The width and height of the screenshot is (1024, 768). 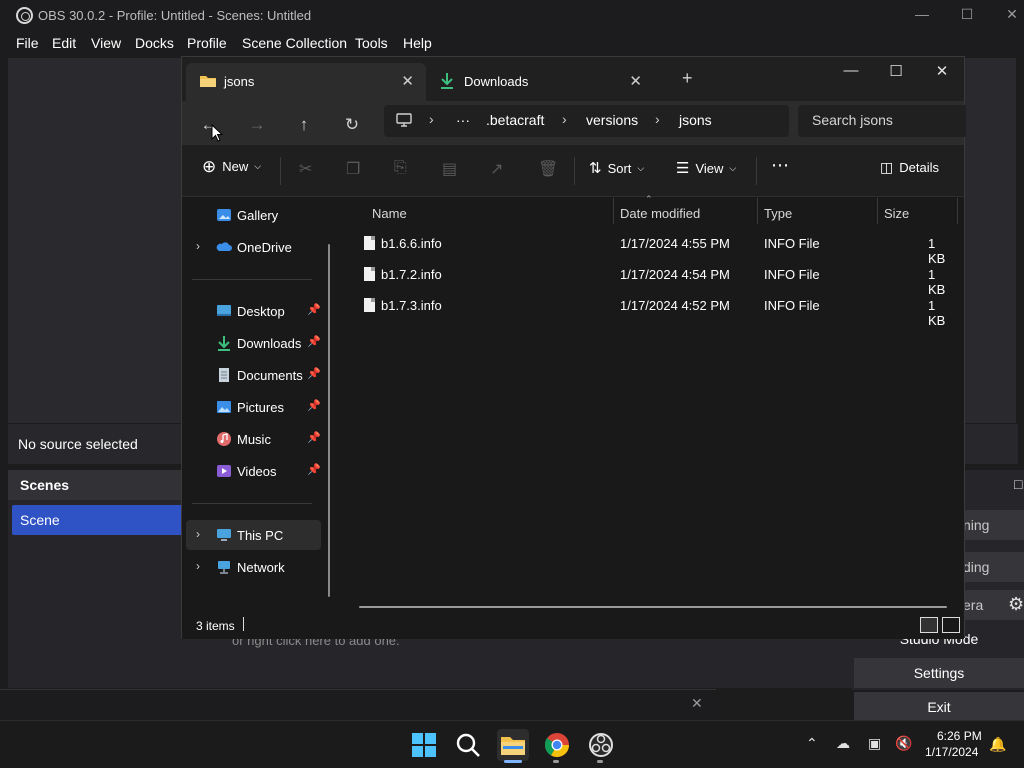 I want to click on new-button: ⊕ New ⌵, so click(x=231, y=166).